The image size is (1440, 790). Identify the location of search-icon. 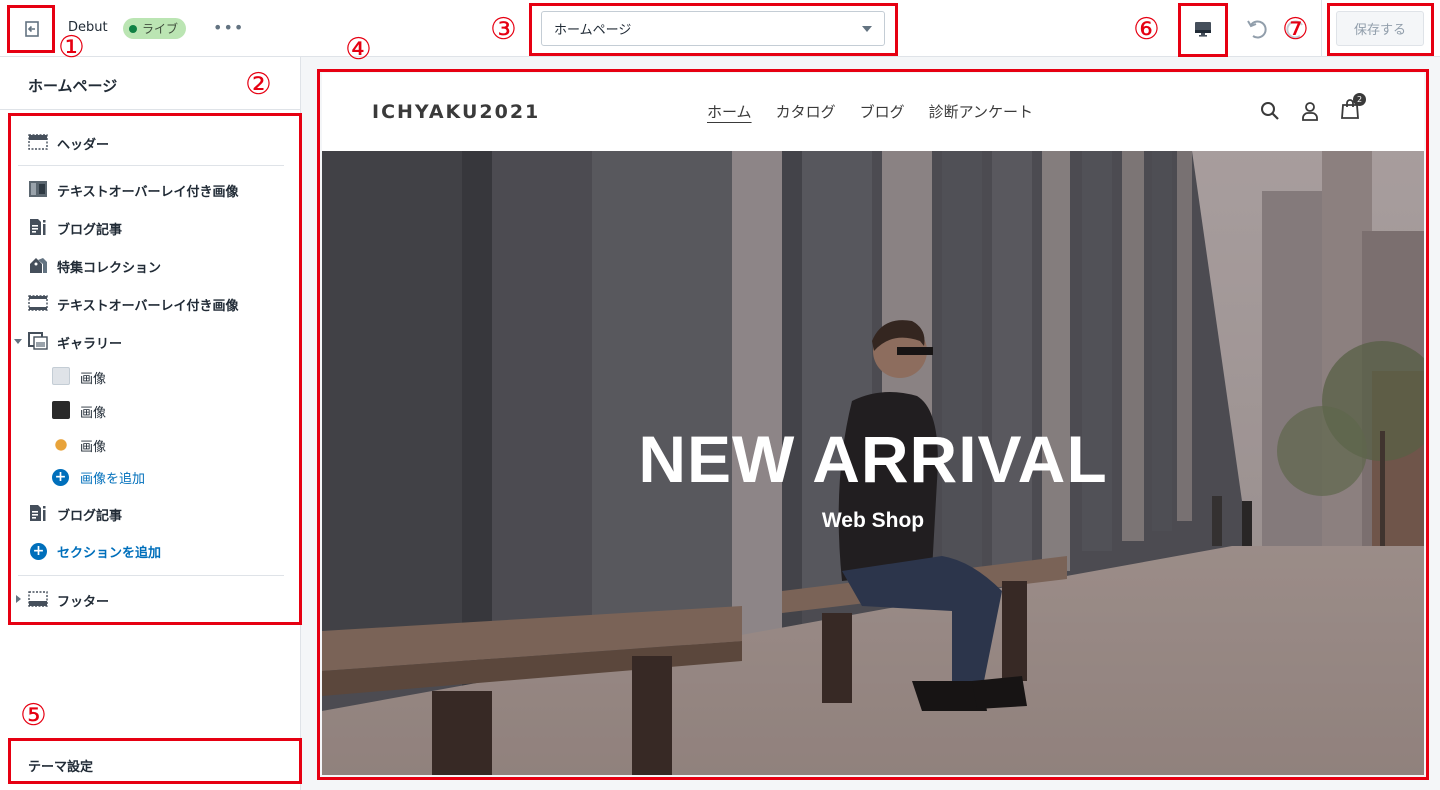
(1270, 111).